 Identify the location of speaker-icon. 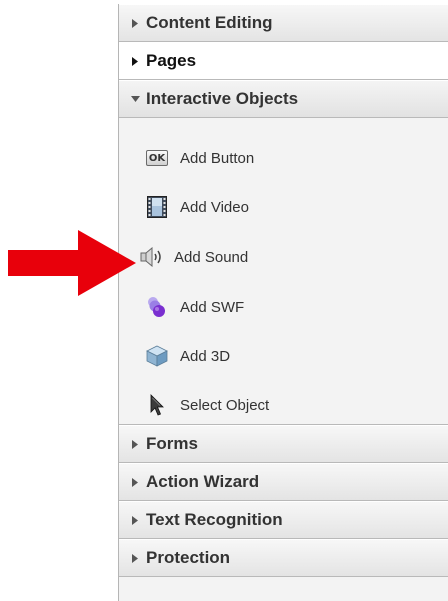
(153, 257).